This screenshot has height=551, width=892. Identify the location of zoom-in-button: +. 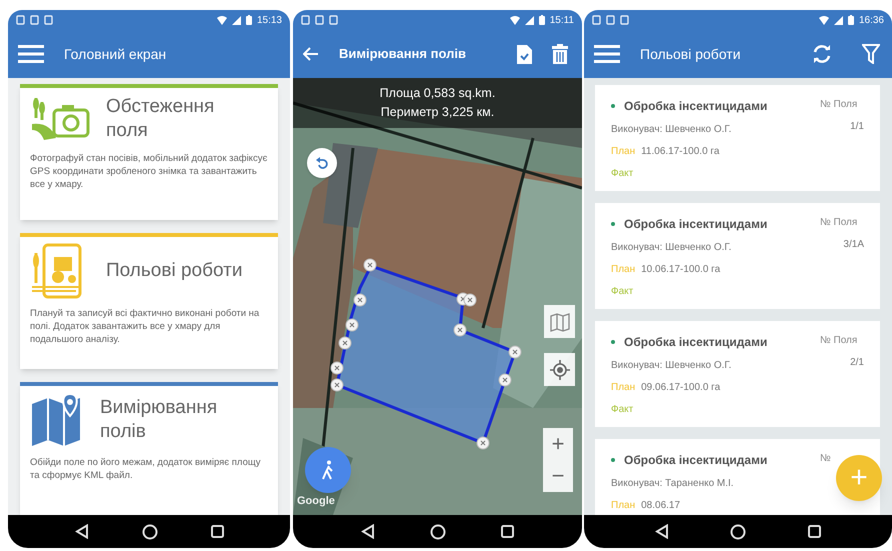
(558, 444).